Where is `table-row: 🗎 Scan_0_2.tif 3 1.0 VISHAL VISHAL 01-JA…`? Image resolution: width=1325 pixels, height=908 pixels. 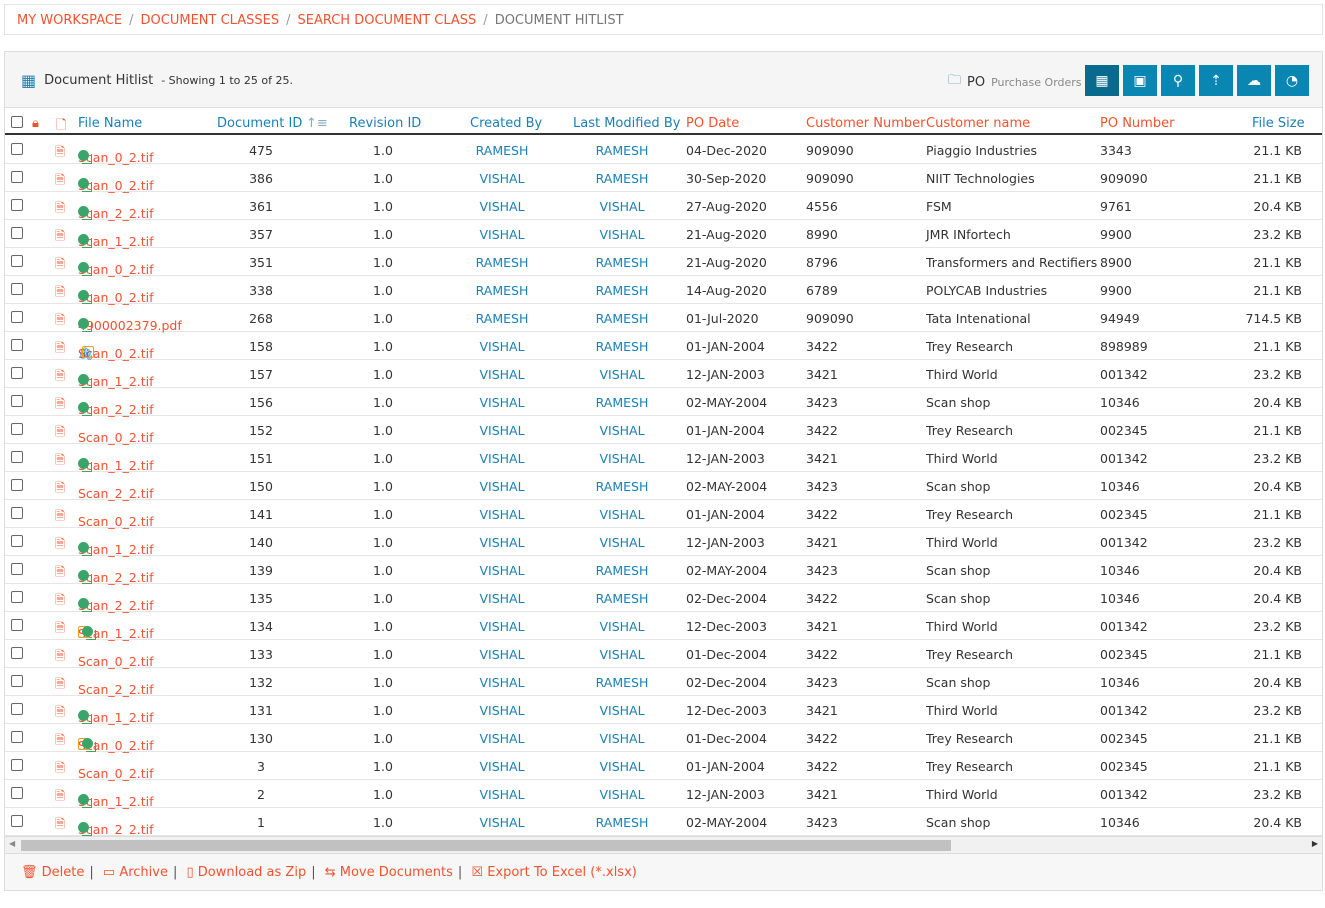 table-row: 🗎 Scan_0_2.tif 3 1.0 VISHAL VISHAL 01-JA… is located at coordinates (663, 766).